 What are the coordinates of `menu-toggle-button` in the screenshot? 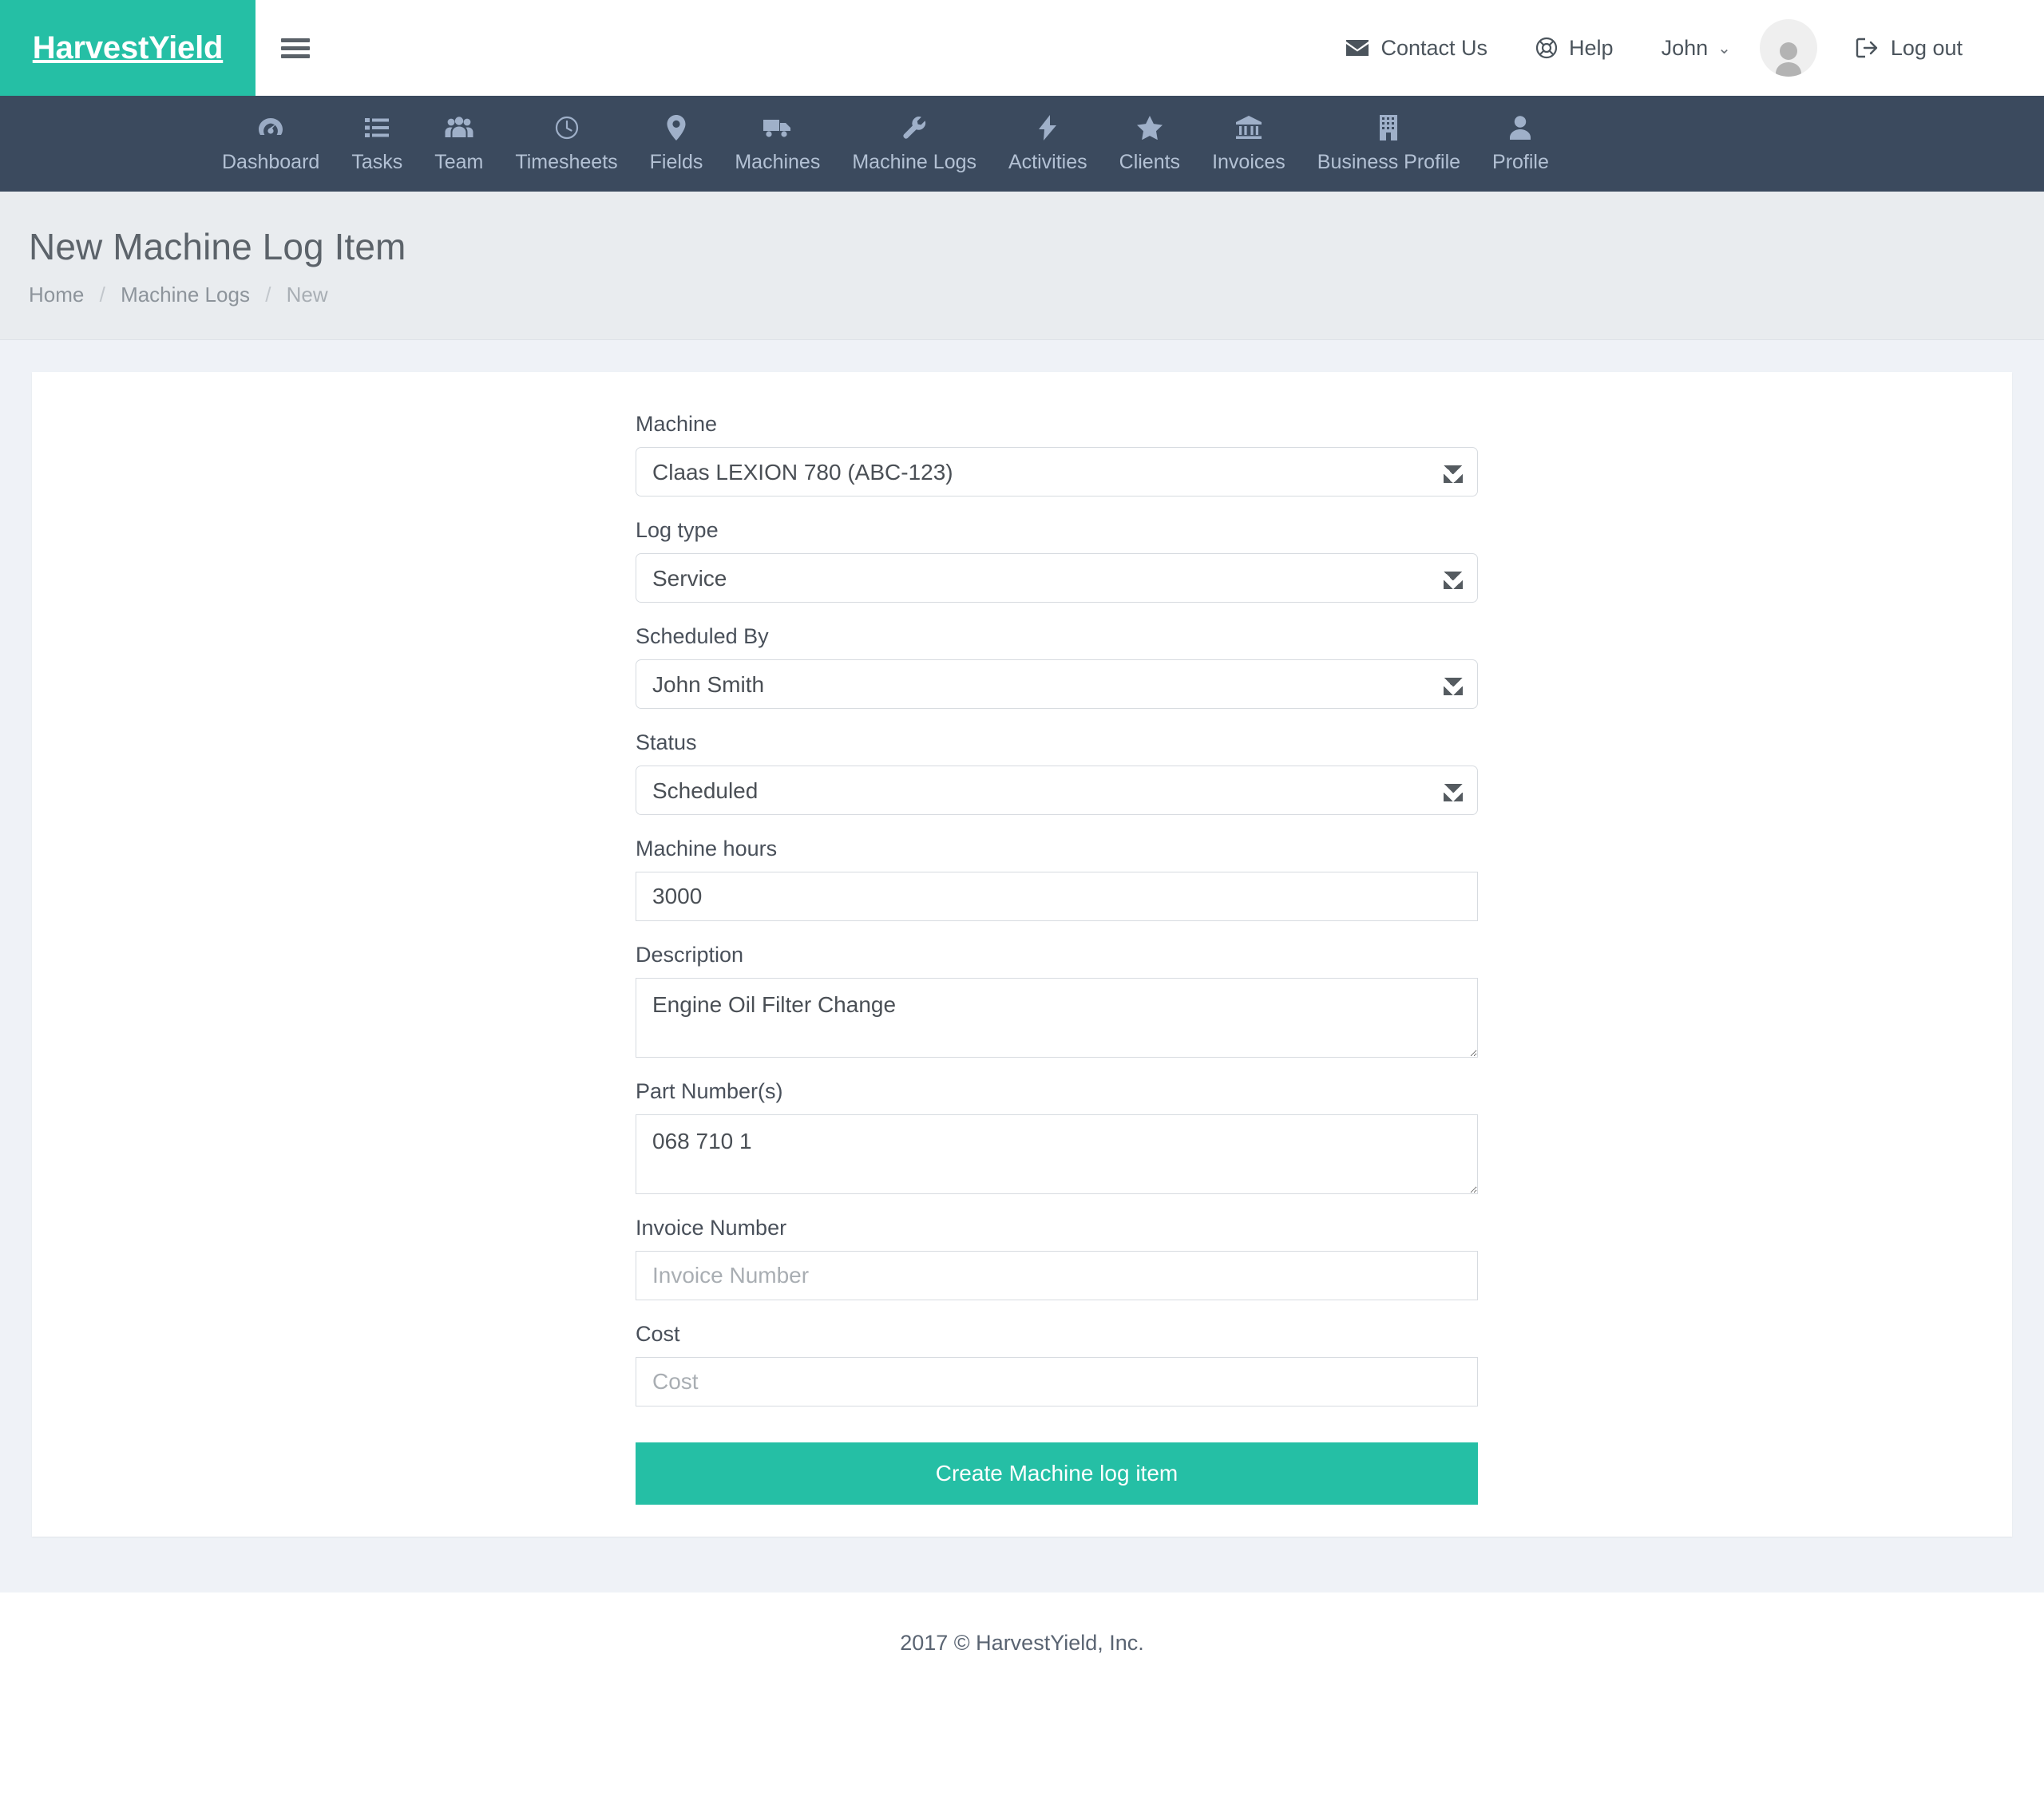 It's located at (295, 48).